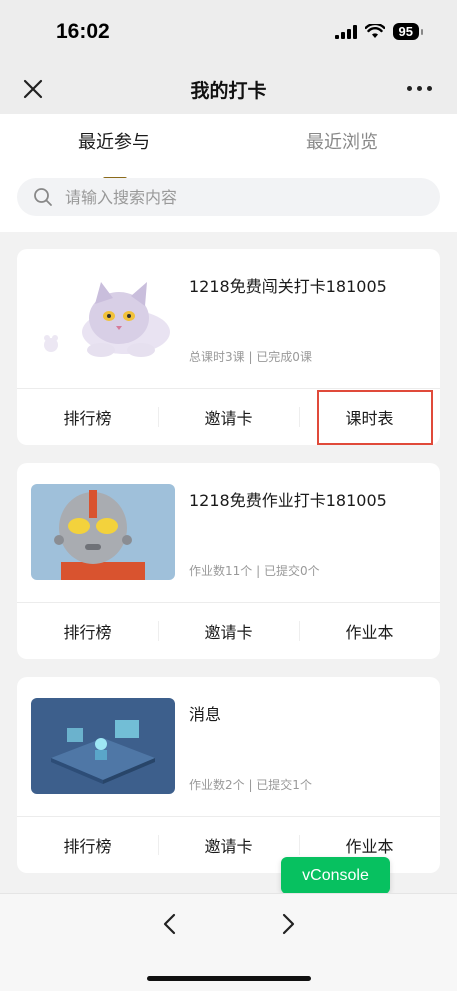 This screenshot has height=991, width=457. What do you see at coordinates (245, 197) in the screenshot?
I see `search-input` at bounding box center [245, 197].